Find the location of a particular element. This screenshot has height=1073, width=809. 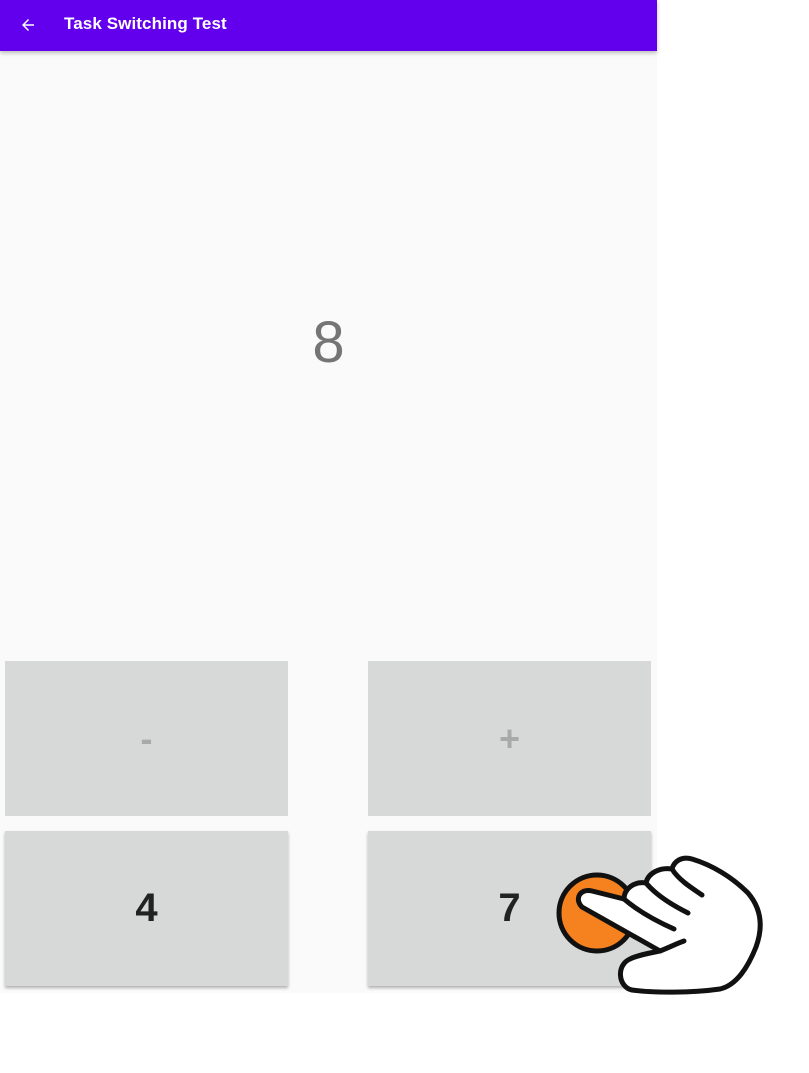

arrow-back-icon is located at coordinates (28, 25).